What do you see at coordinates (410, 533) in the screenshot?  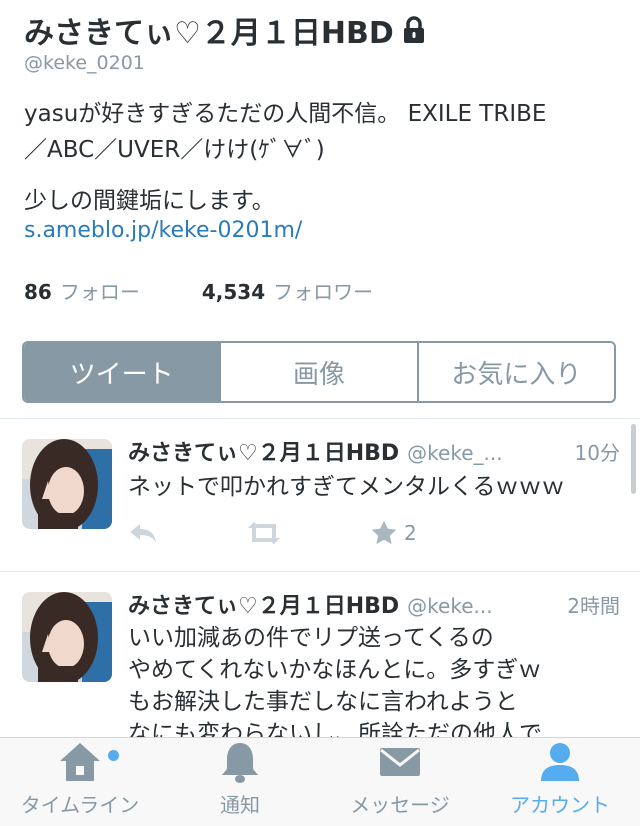 I see `favorite-count: 2` at bounding box center [410, 533].